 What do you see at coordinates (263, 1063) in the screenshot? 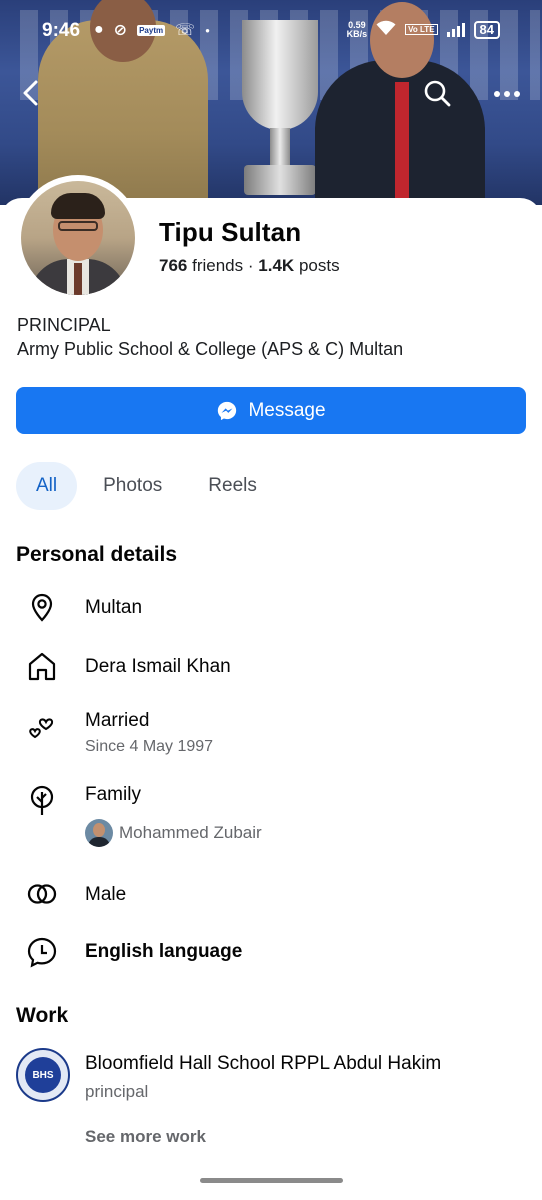
I see `work-employer: Bloomfield Hall School RPPL Abdul Hakim` at bounding box center [263, 1063].